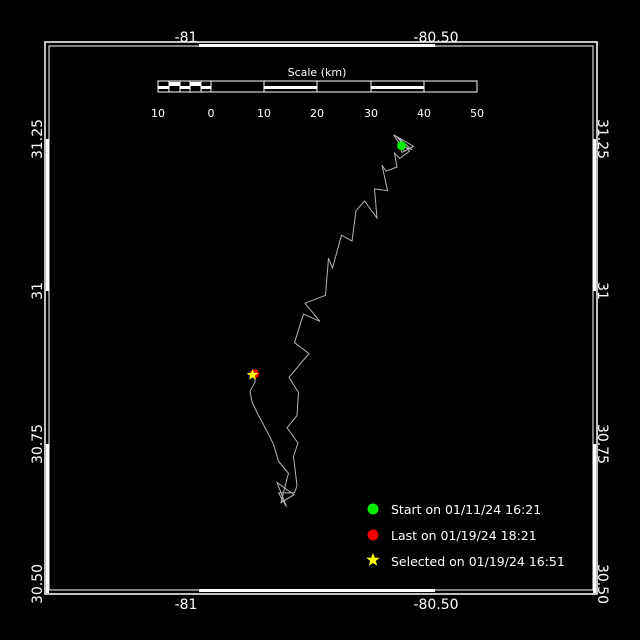 The image size is (640, 640). What do you see at coordinates (38, 291) in the screenshot?
I see `lat-label-left-2: 31` at bounding box center [38, 291].